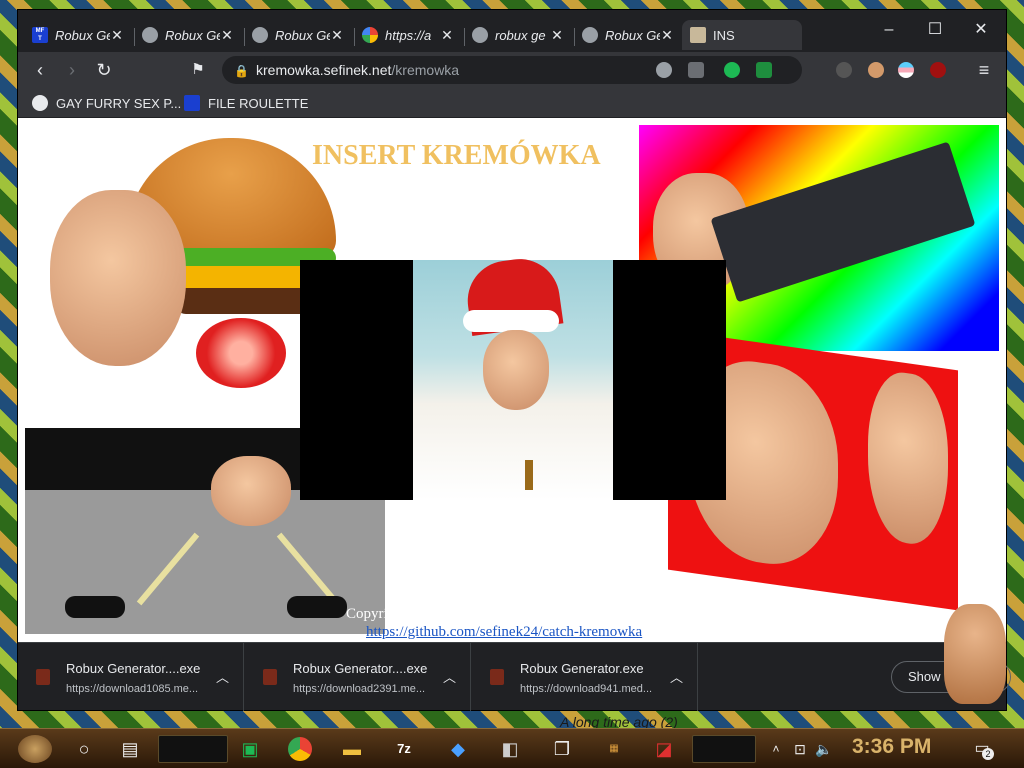 This screenshot has height=768, width=1024. I want to click on profile-extension-icon, so click(876, 70).